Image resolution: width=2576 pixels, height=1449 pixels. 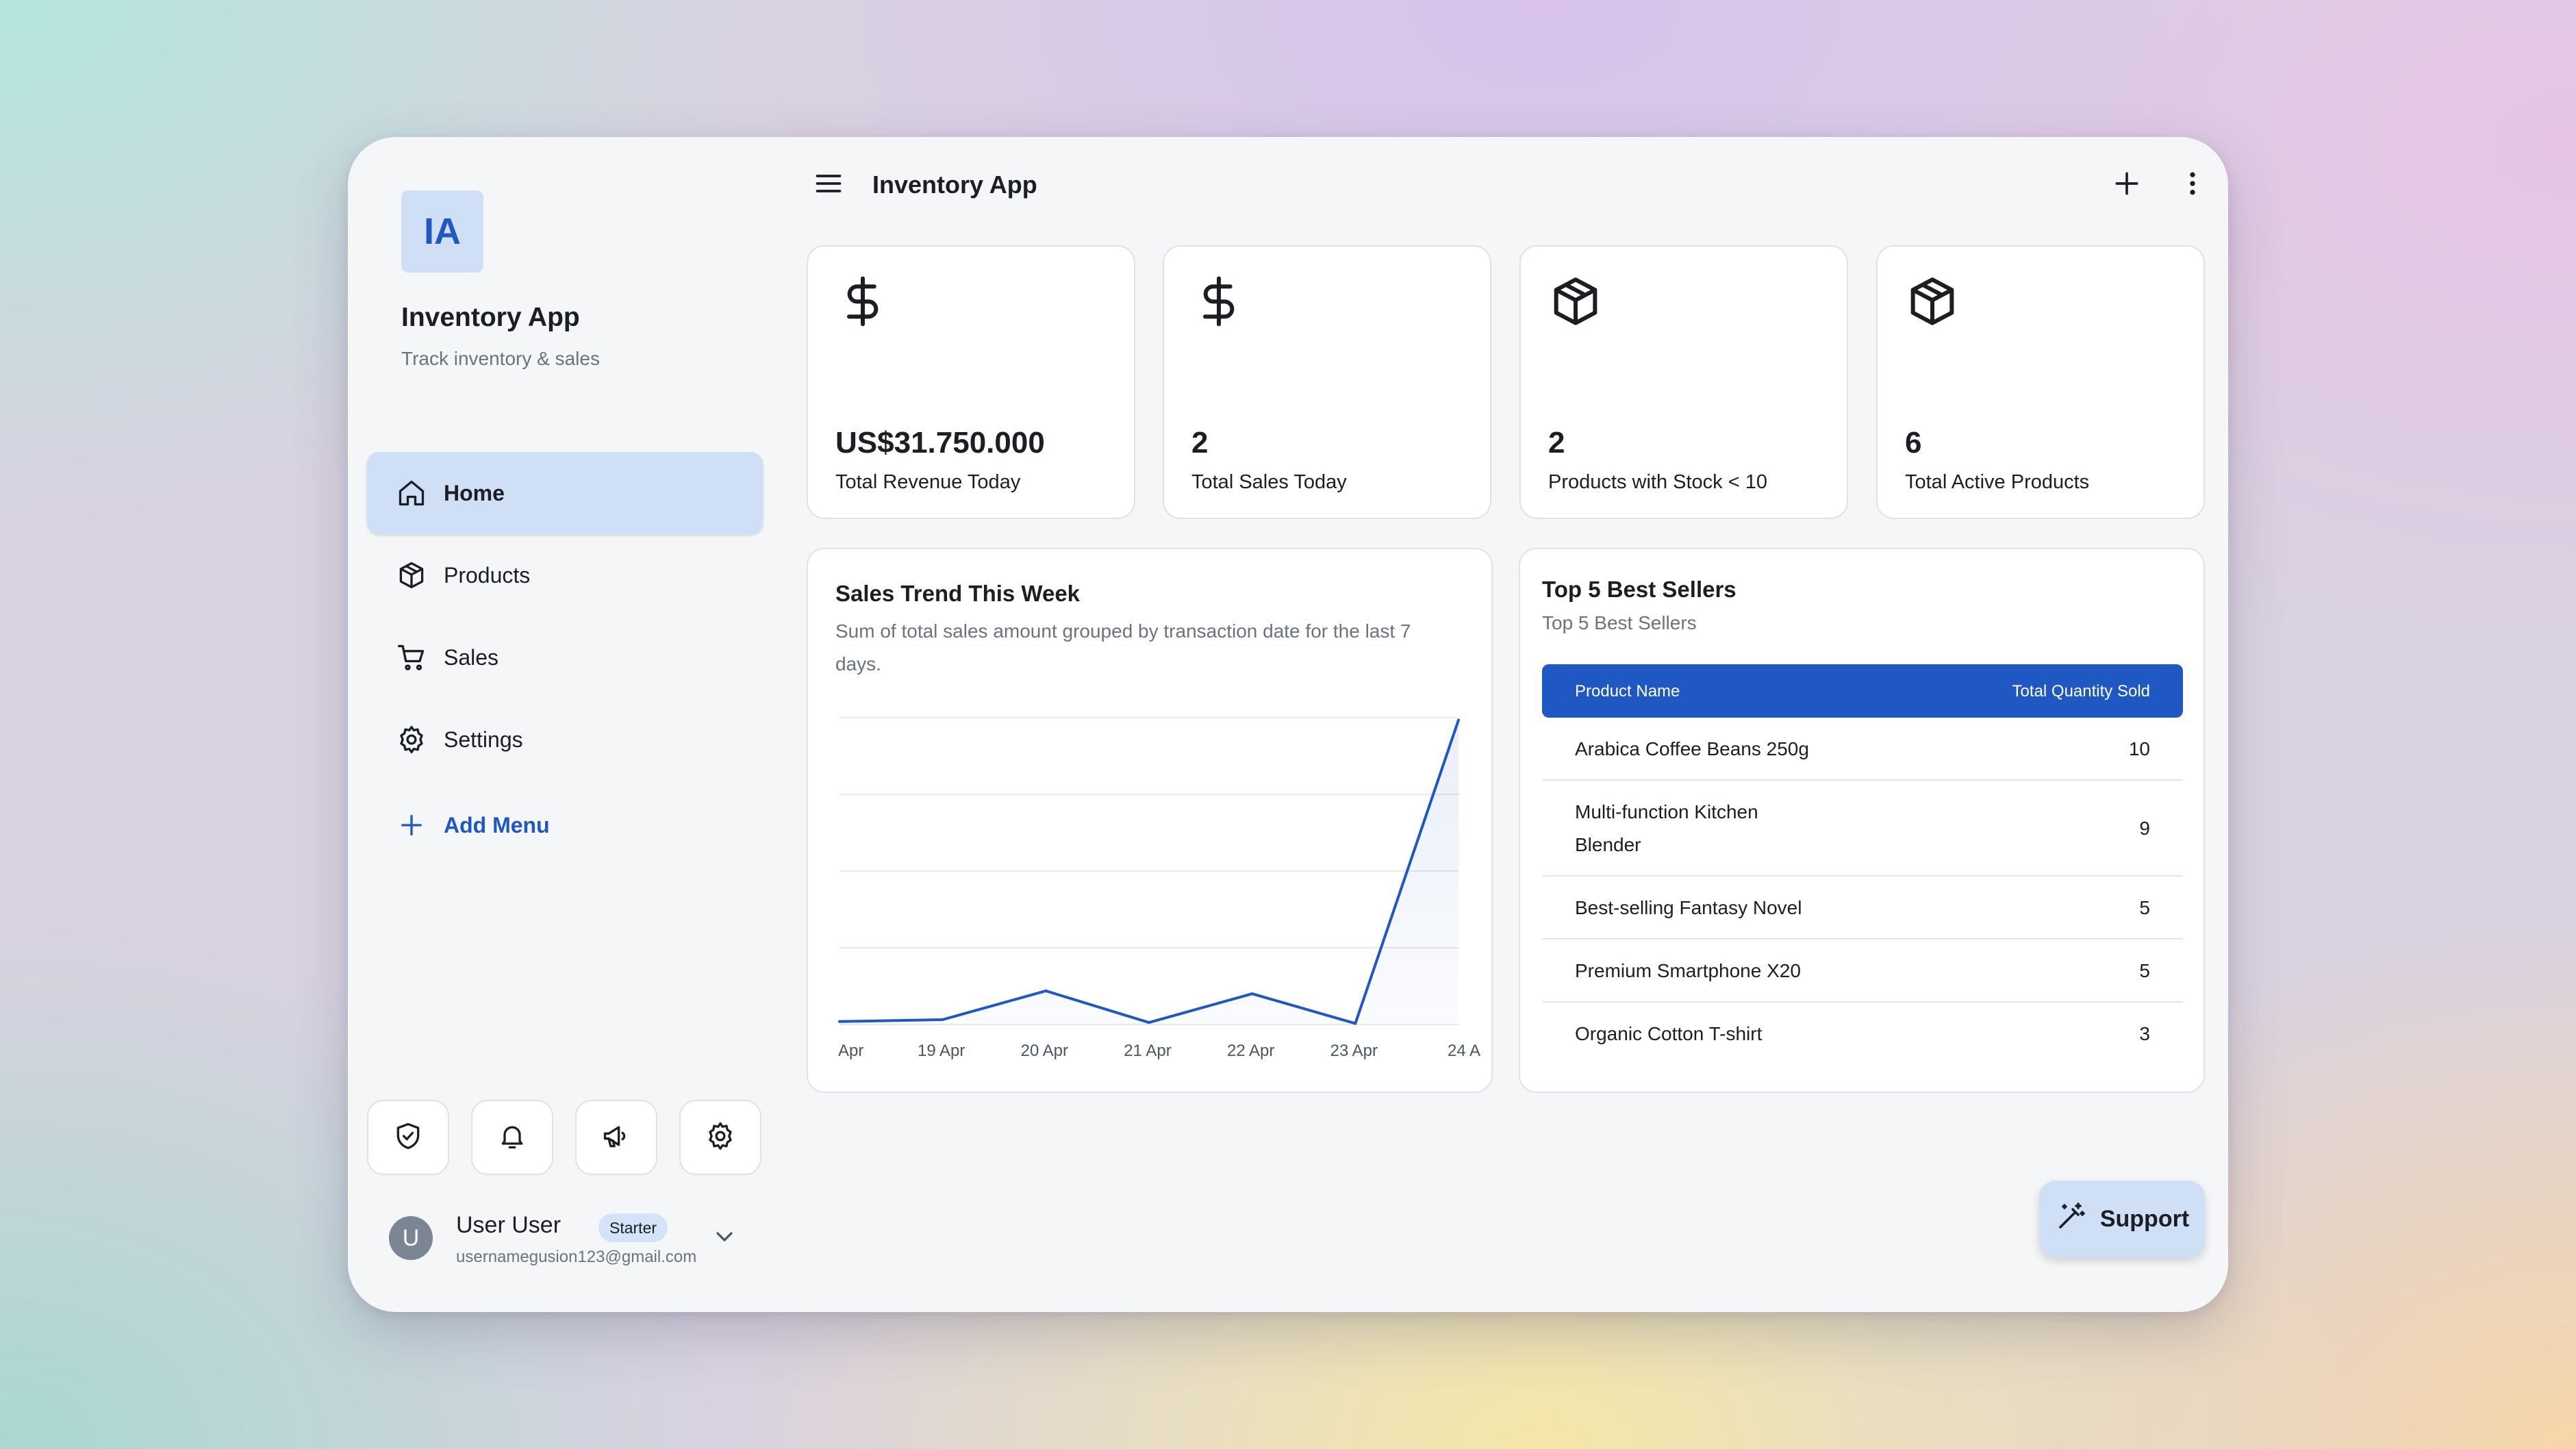 I want to click on support-label: Support, so click(x=2144, y=1218).